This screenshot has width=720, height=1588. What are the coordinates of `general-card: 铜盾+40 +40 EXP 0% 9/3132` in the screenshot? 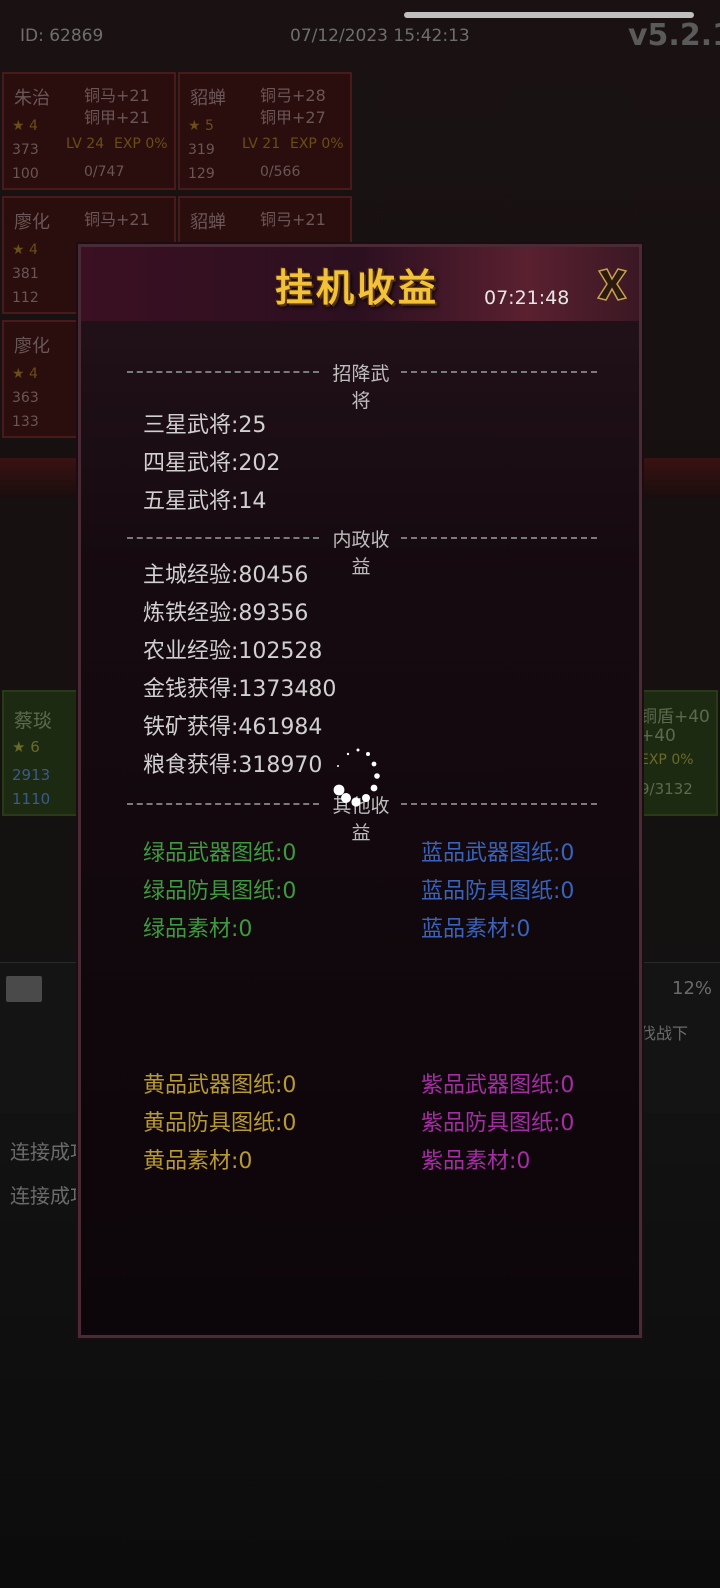 It's located at (677, 753).